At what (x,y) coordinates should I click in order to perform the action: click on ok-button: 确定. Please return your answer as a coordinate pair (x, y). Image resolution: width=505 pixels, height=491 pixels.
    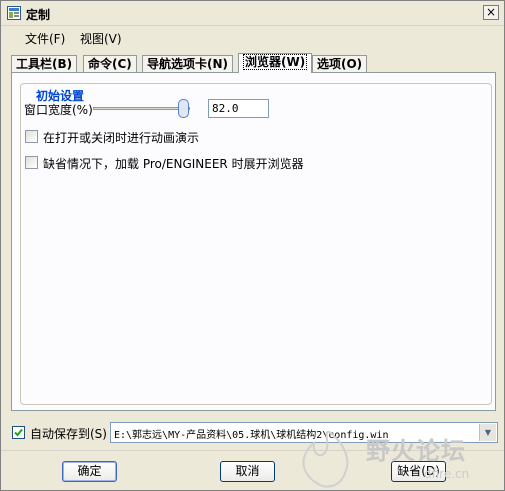
    Looking at the image, I should click on (89, 471).